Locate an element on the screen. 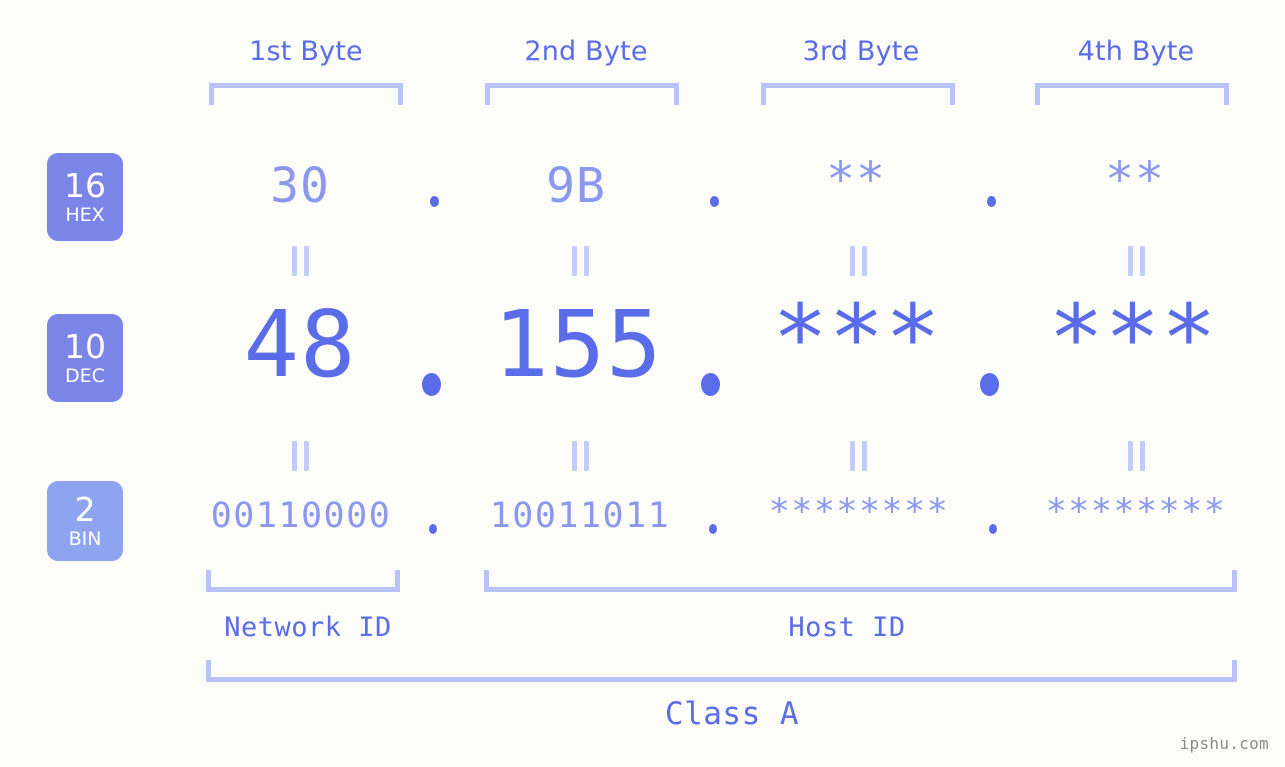  dec-byte-4-value: *** is located at coordinates (1133, 338).